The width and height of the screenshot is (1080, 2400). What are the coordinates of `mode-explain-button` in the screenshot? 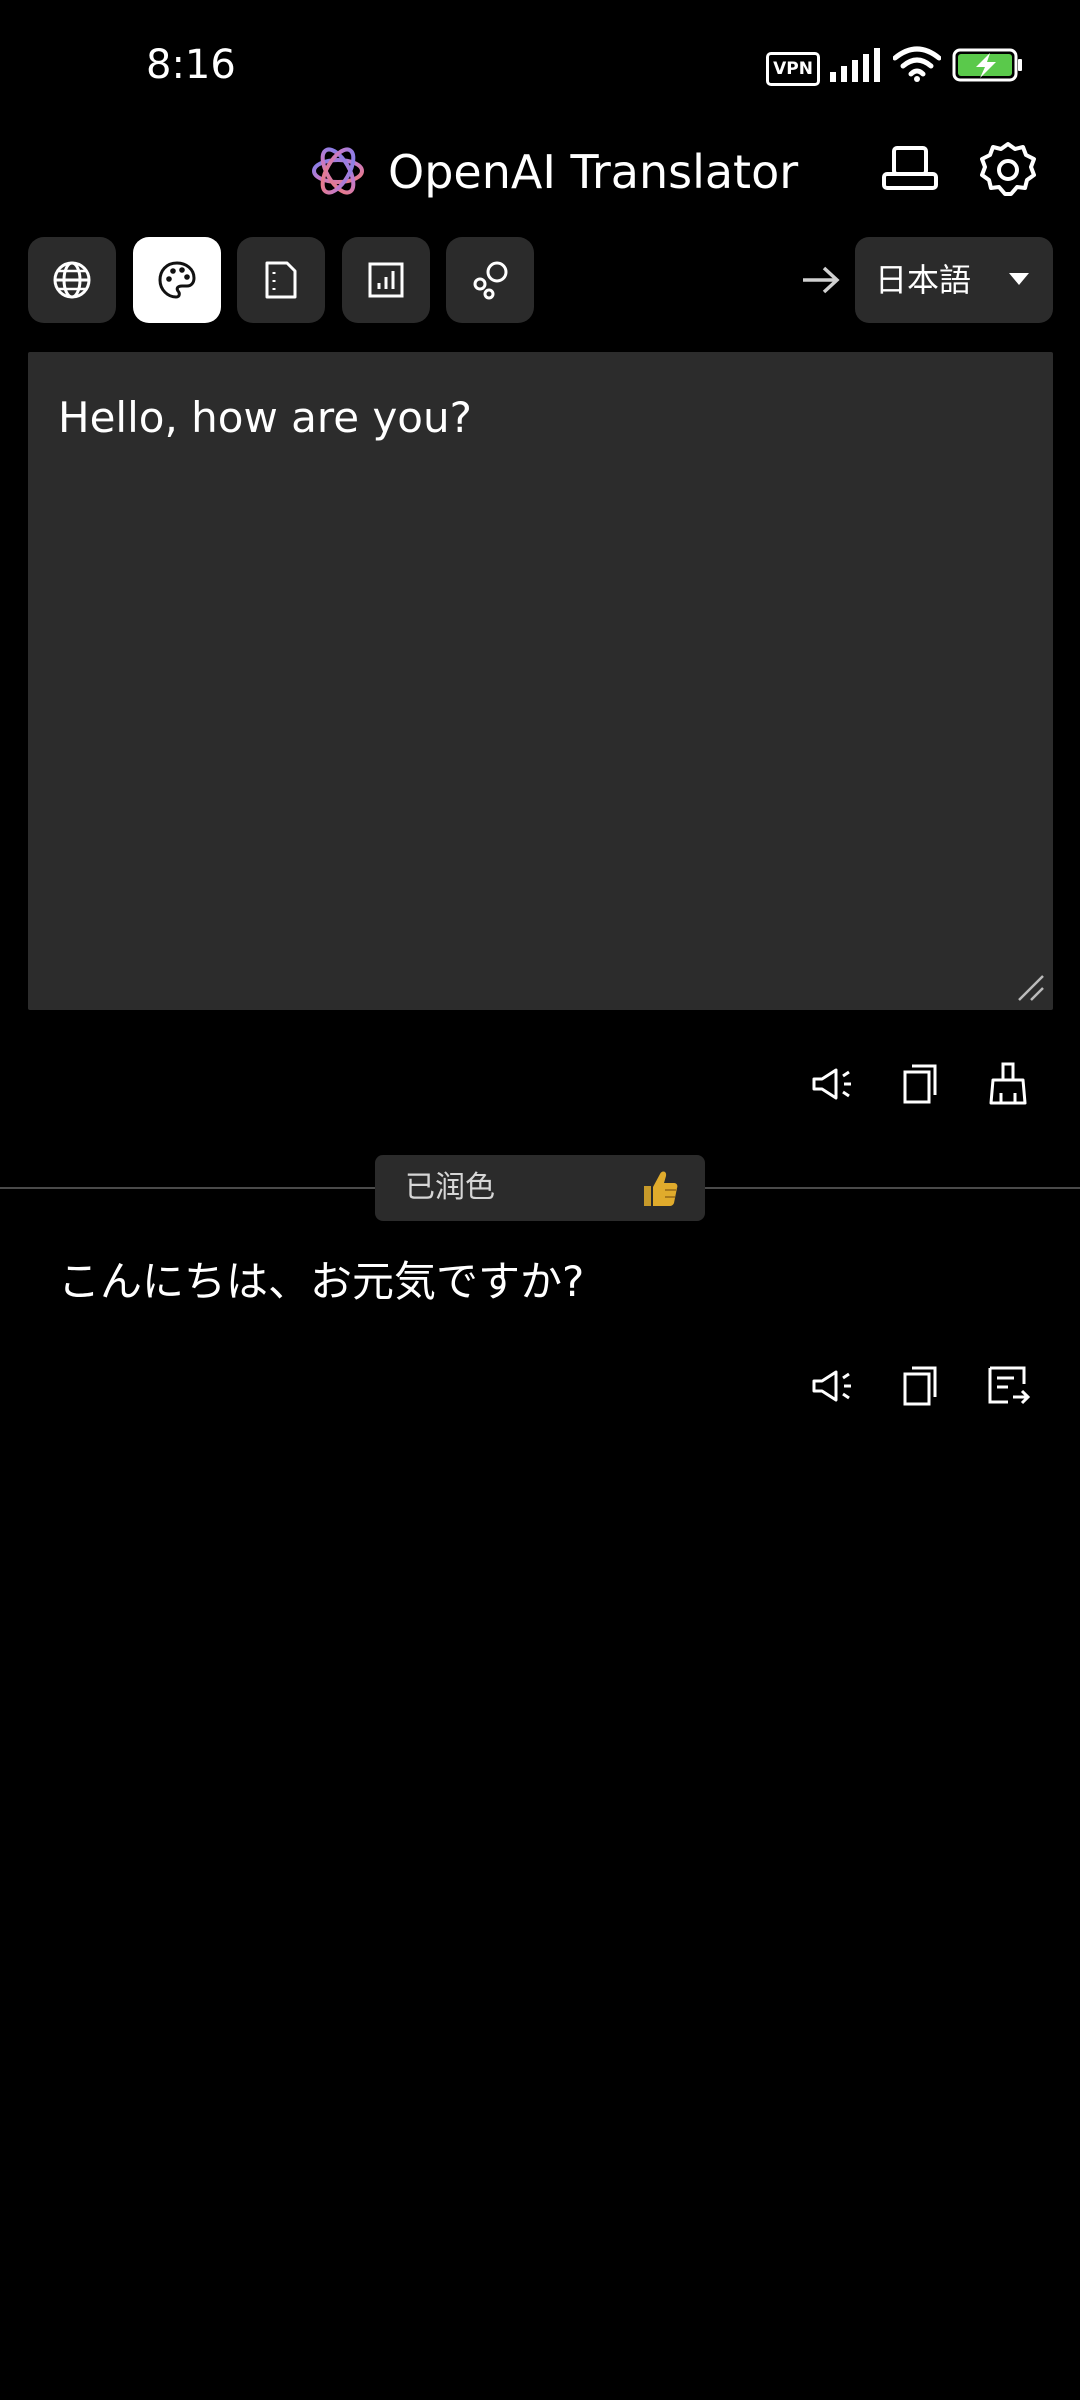 It's located at (490, 280).